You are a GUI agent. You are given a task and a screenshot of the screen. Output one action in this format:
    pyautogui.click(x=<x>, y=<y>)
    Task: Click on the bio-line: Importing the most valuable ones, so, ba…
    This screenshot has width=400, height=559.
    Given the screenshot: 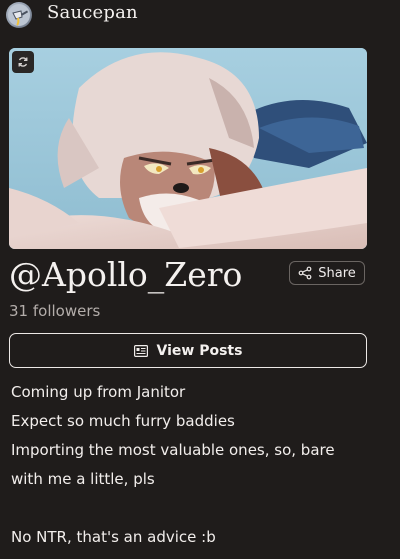 What is the action you would take?
    pyautogui.click(x=173, y=450)
    